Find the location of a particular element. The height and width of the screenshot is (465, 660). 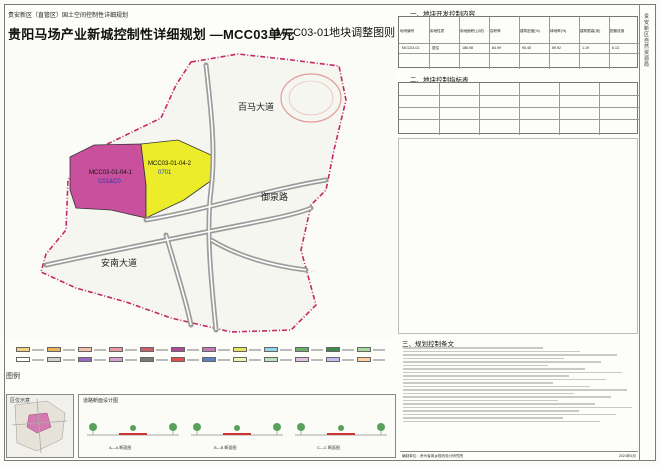

table1-header-cell: 地块编号 is located at coordinates (407, 31).